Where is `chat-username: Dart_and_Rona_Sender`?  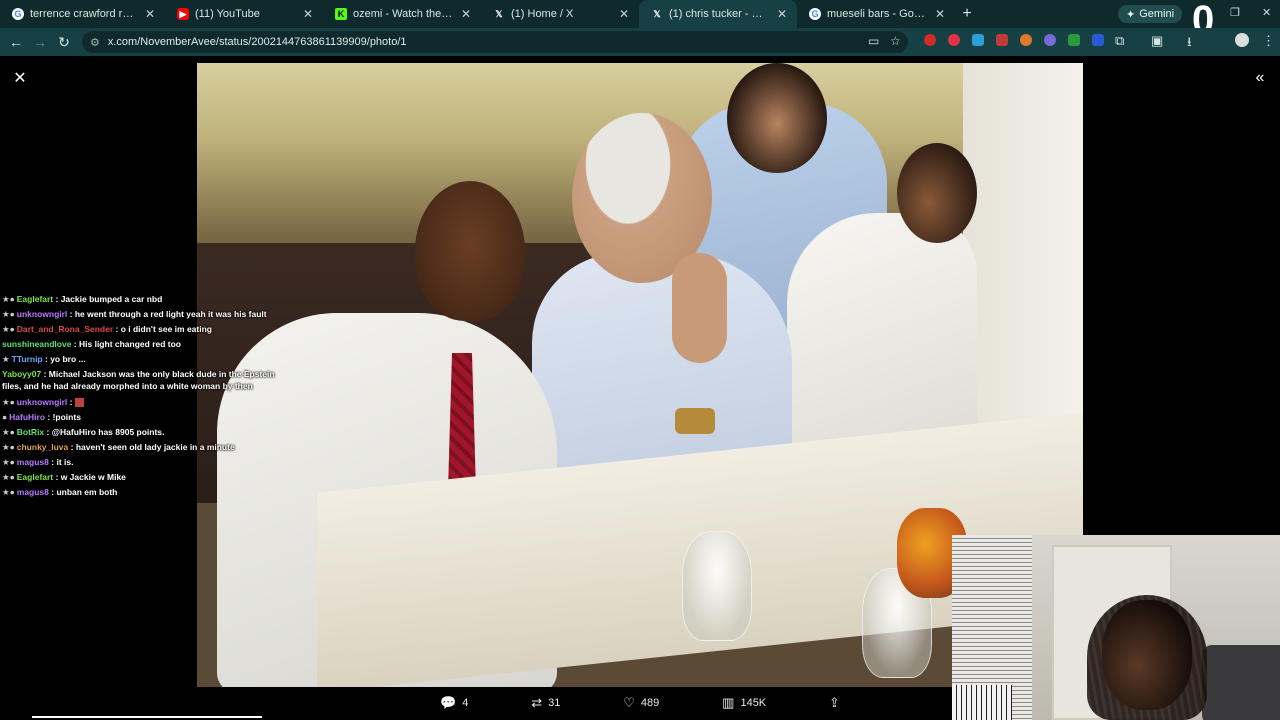
chat-username: Dart_and_Rona_Sender is located at coordinates (65, 329).